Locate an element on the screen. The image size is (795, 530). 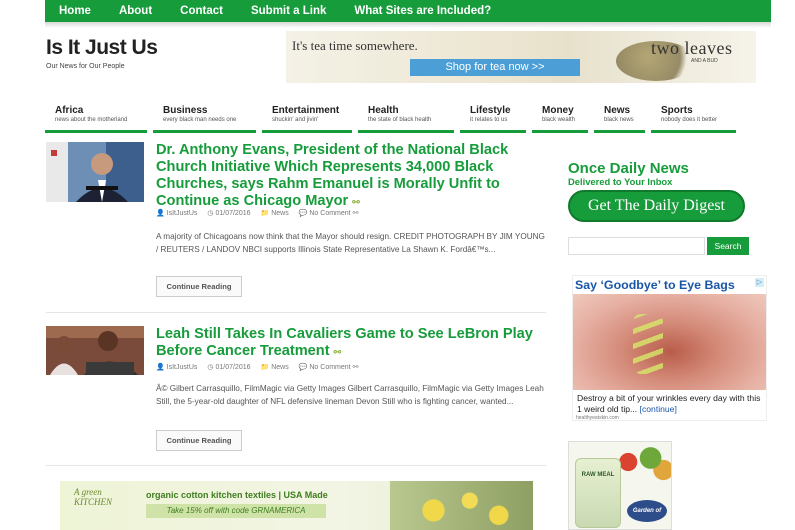
category-name: Entertainment is located at coordinates (306, 110).